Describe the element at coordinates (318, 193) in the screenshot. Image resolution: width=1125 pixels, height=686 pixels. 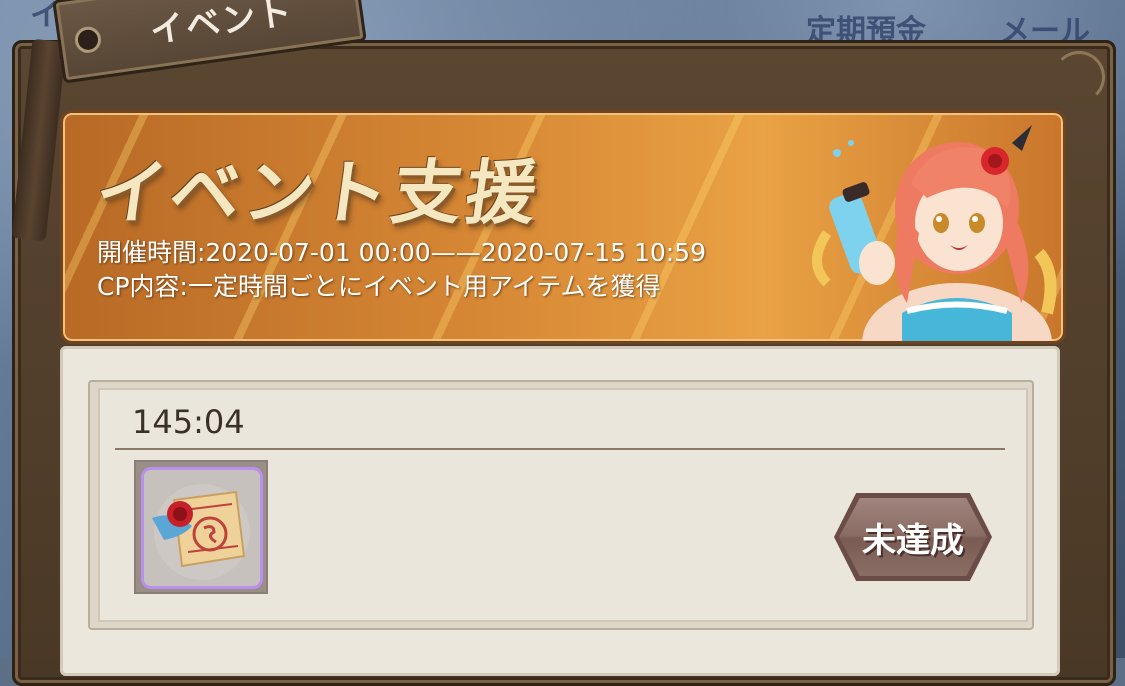
I see `banner-title: イベント支援` at that location.